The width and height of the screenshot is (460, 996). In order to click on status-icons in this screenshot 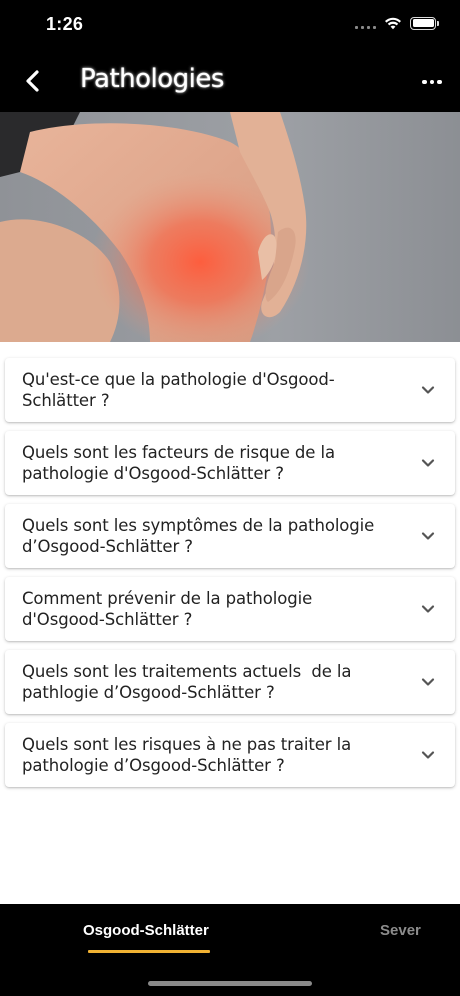, I will do `click(397, 23)`.